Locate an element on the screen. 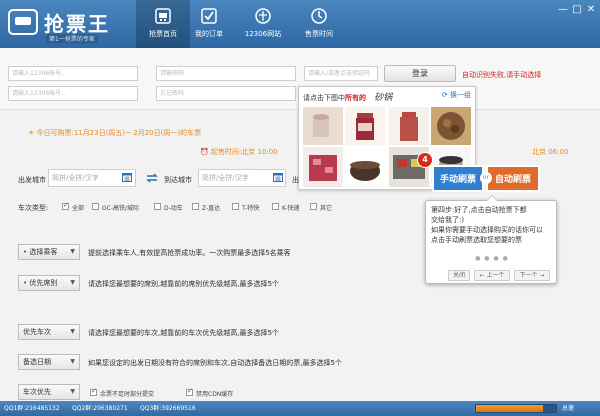 This screenshot has width=600, height=416. purchase-info: ☀ 今日可购票:11月23日(周五)~ 2月20日(周一)的车票 is located at coordinates (114, 133).